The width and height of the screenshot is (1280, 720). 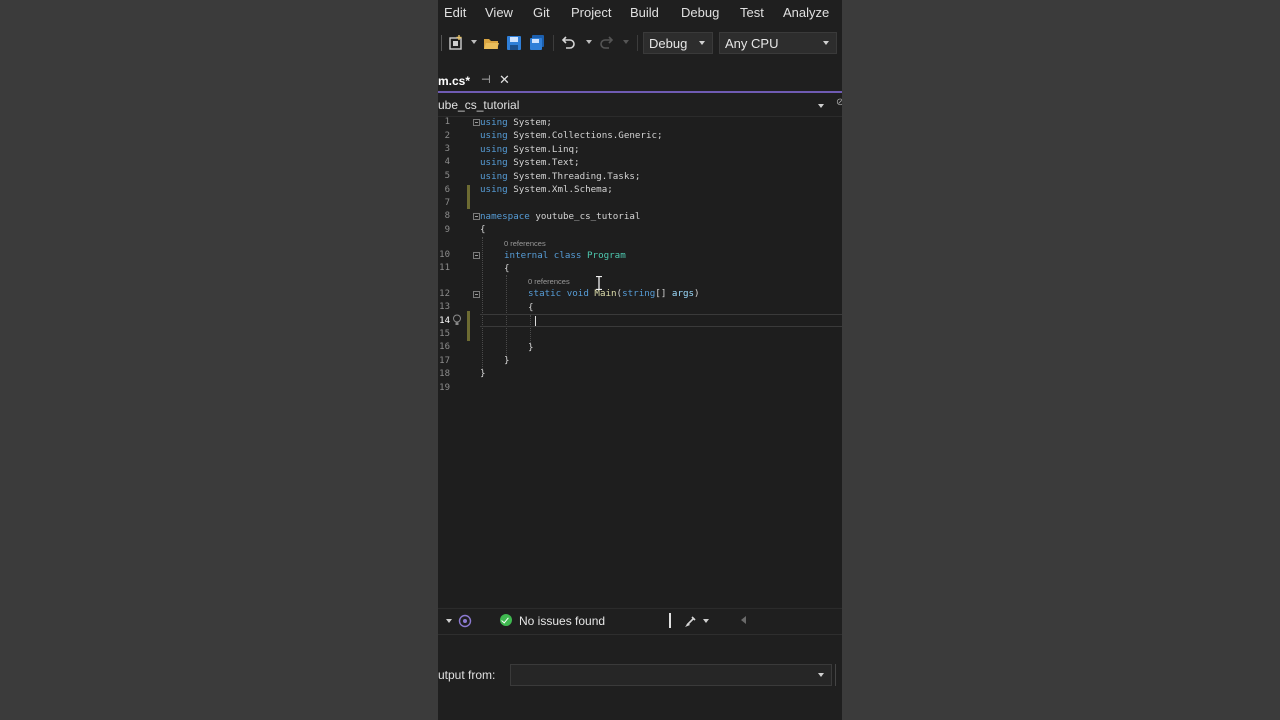 I want to click on code-cleanup-dropdown-arrow, so click(x=706, y=621).